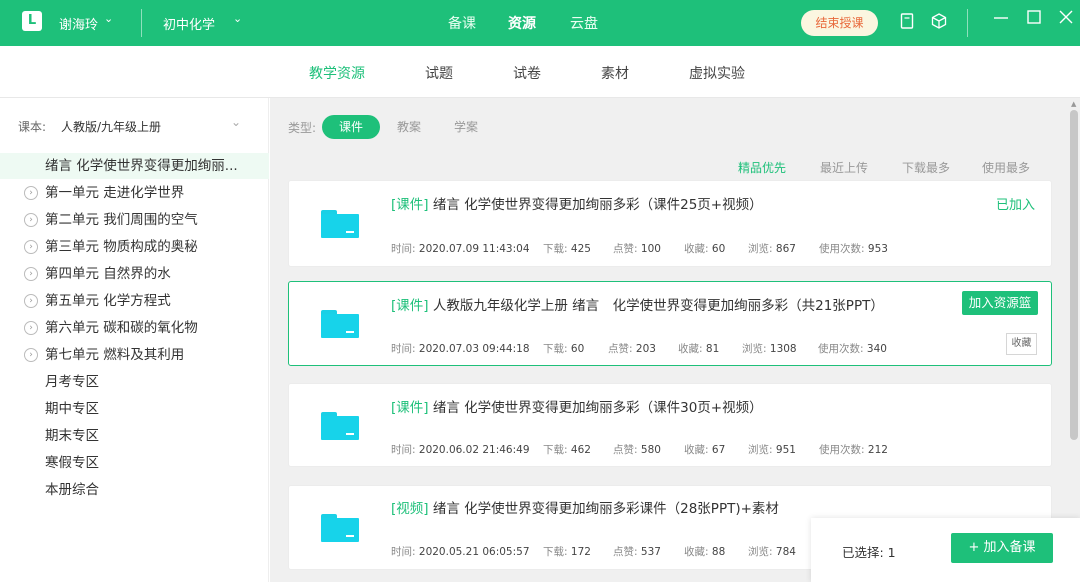 This screenshot has height=582, width=1080. Describe the element at coordinates (460, 450) in the screenshot. I see `resource-meta: 时间: 2020.06.02 21:46:49` at that location.